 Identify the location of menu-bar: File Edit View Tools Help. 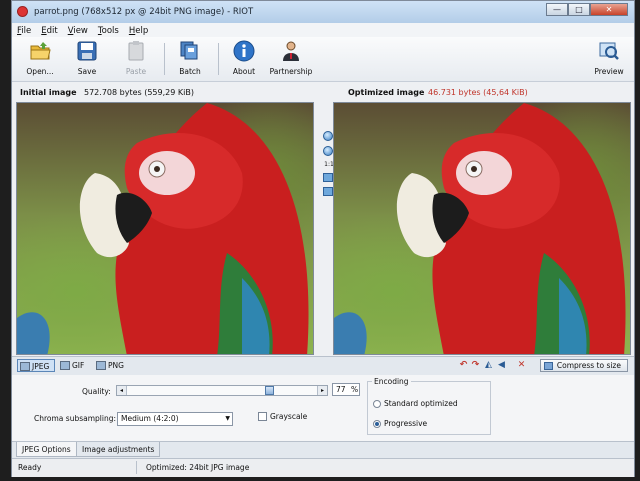
(323, 30).